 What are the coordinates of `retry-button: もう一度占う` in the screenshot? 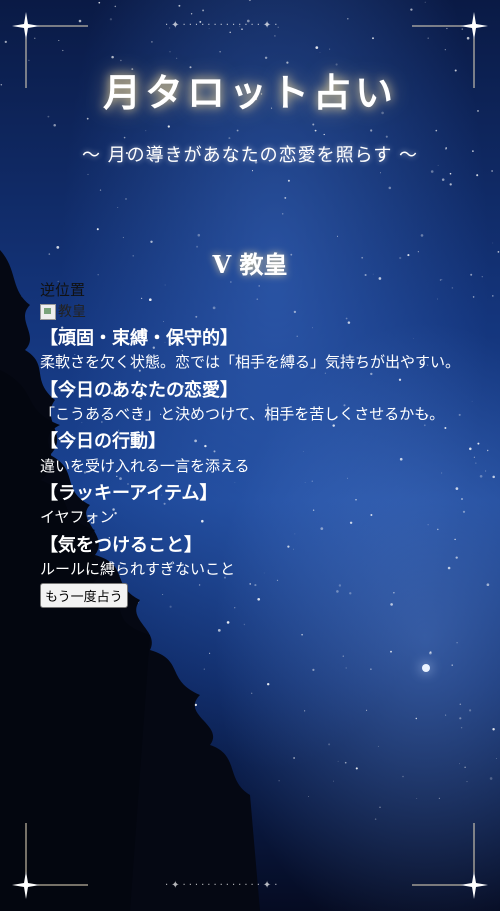 It's located at (84, 595).